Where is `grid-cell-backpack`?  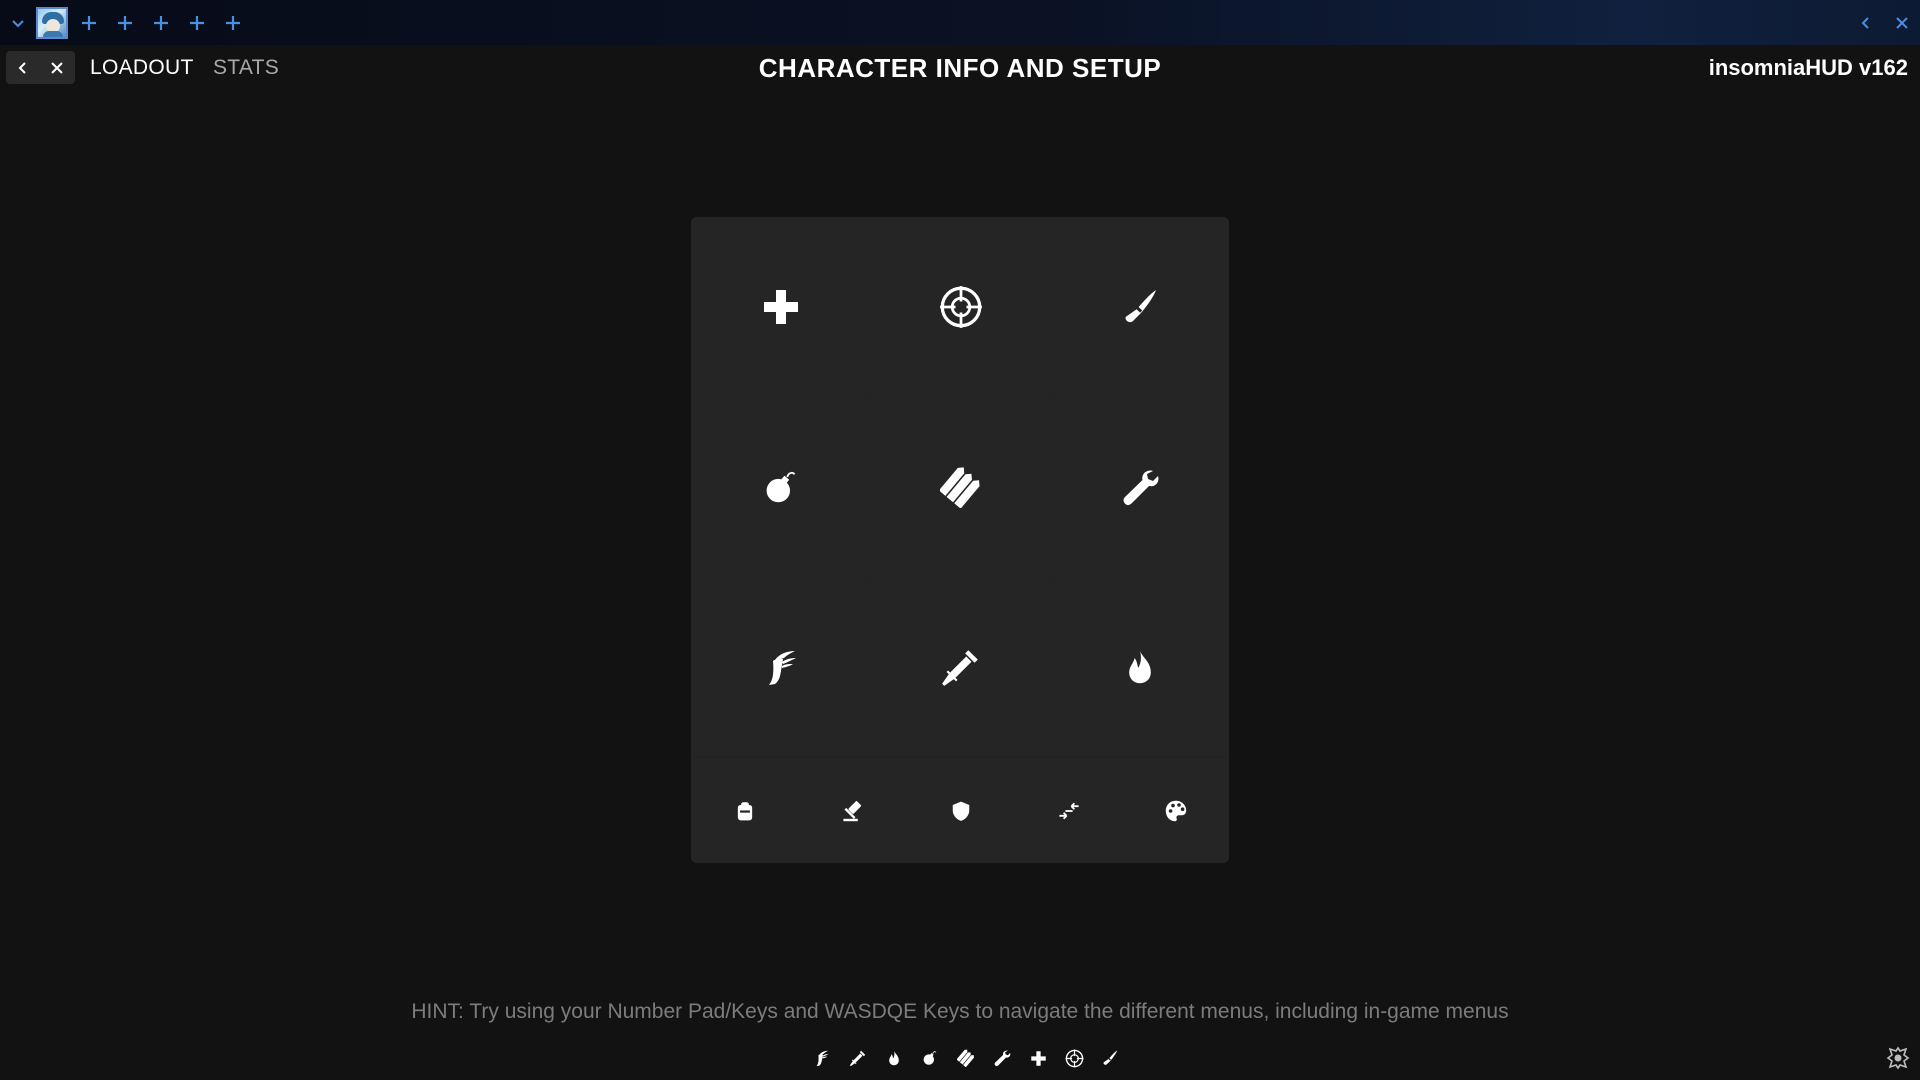
grid-cell-backpack is located at coordinates (744, 810).